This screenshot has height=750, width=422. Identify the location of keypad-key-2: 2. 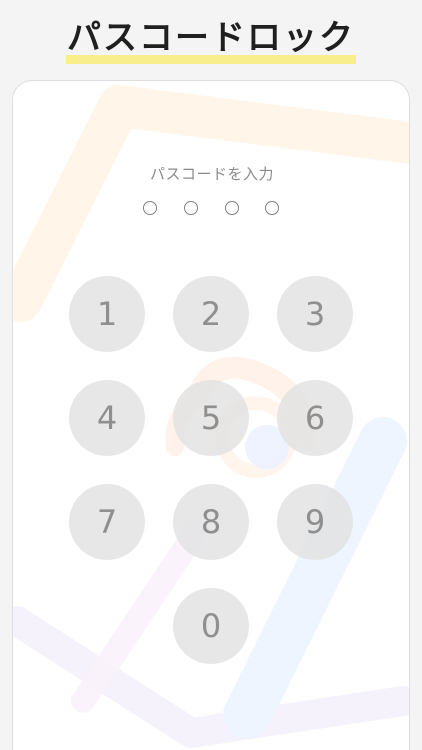
(211, 314).